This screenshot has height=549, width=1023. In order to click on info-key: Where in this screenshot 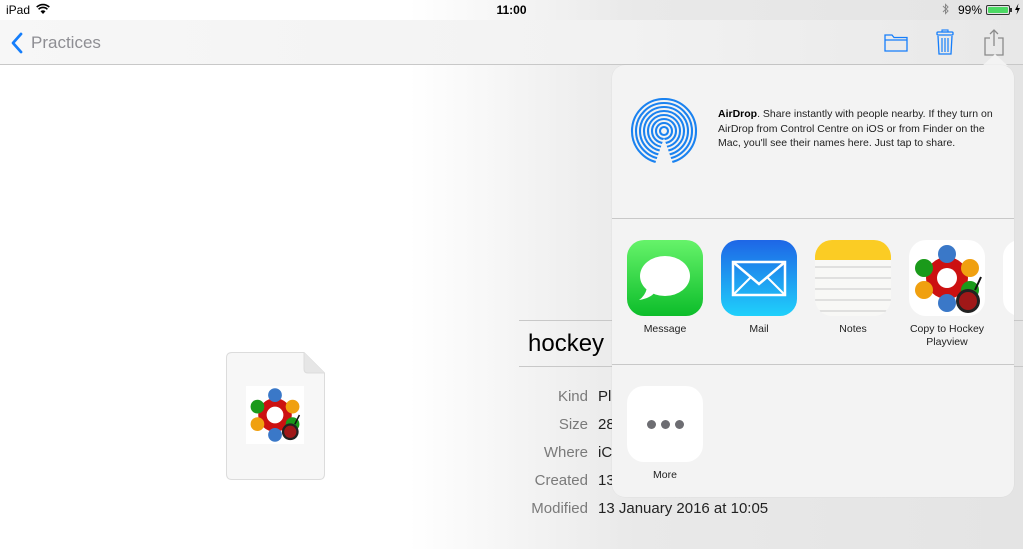, I will do `click(565, 452)`.